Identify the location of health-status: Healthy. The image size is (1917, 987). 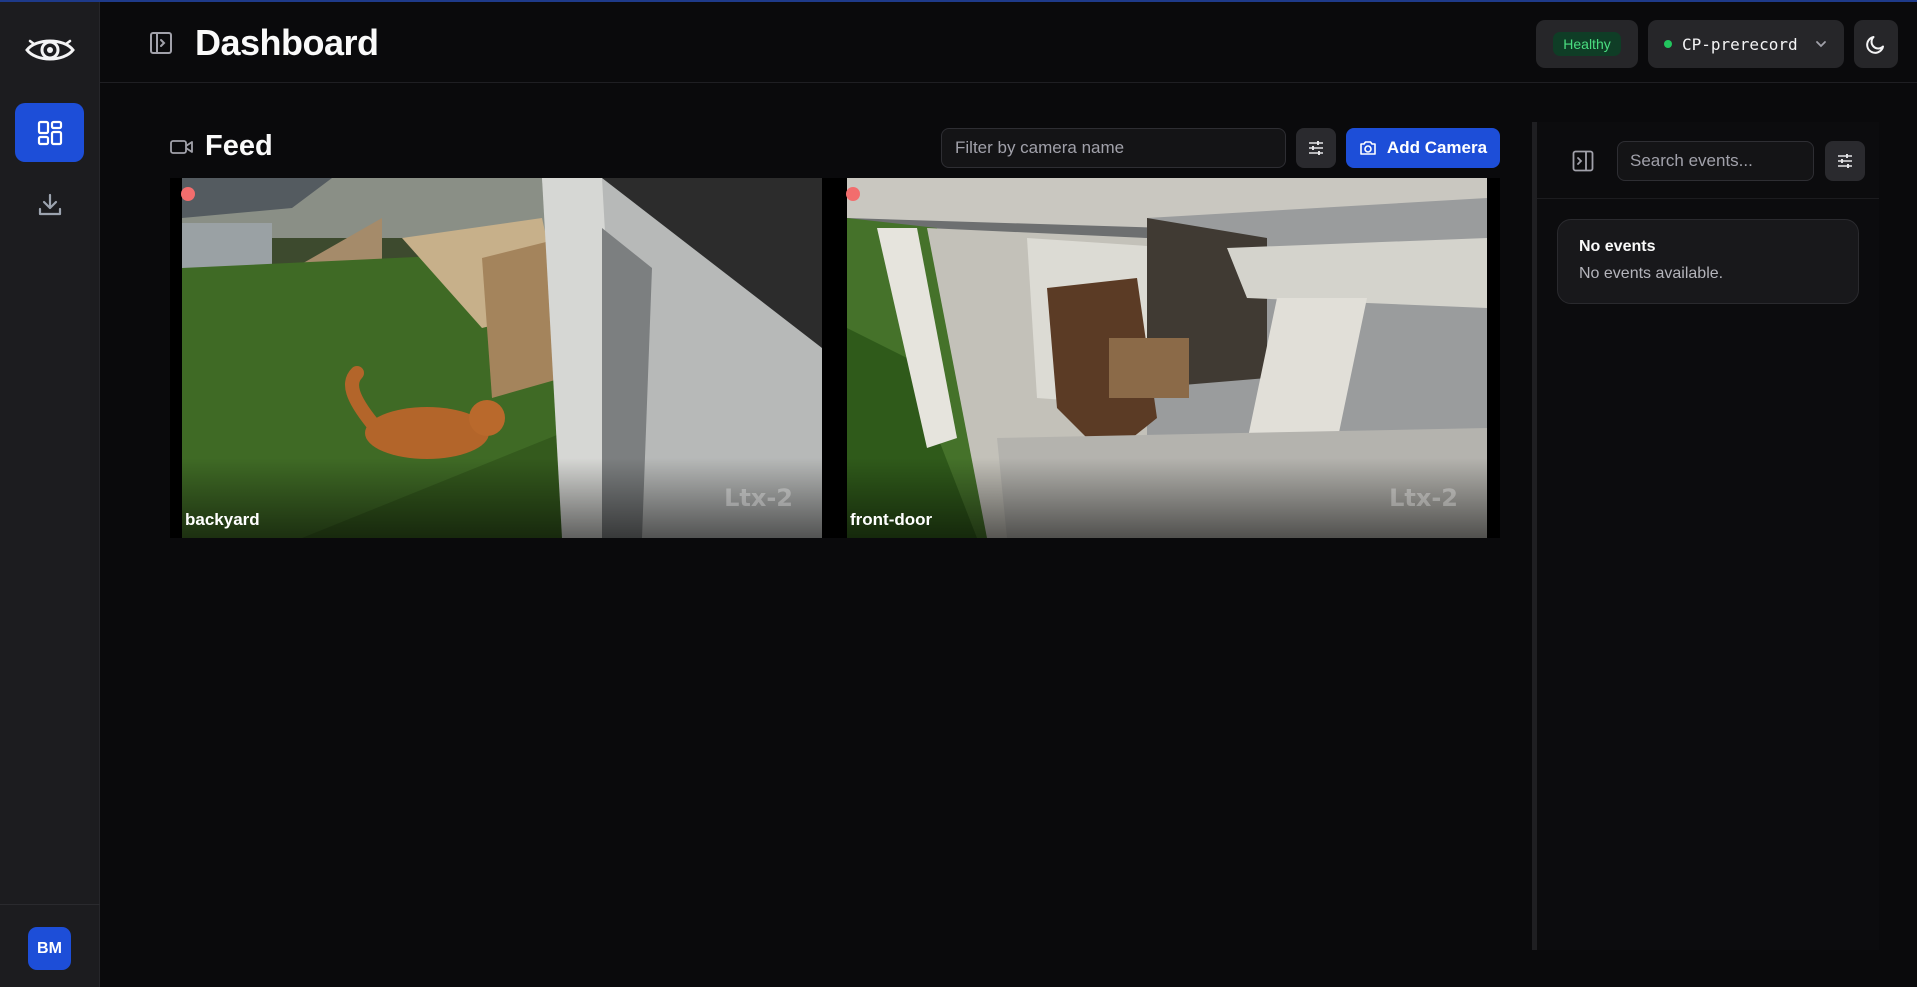
(1587, 44).